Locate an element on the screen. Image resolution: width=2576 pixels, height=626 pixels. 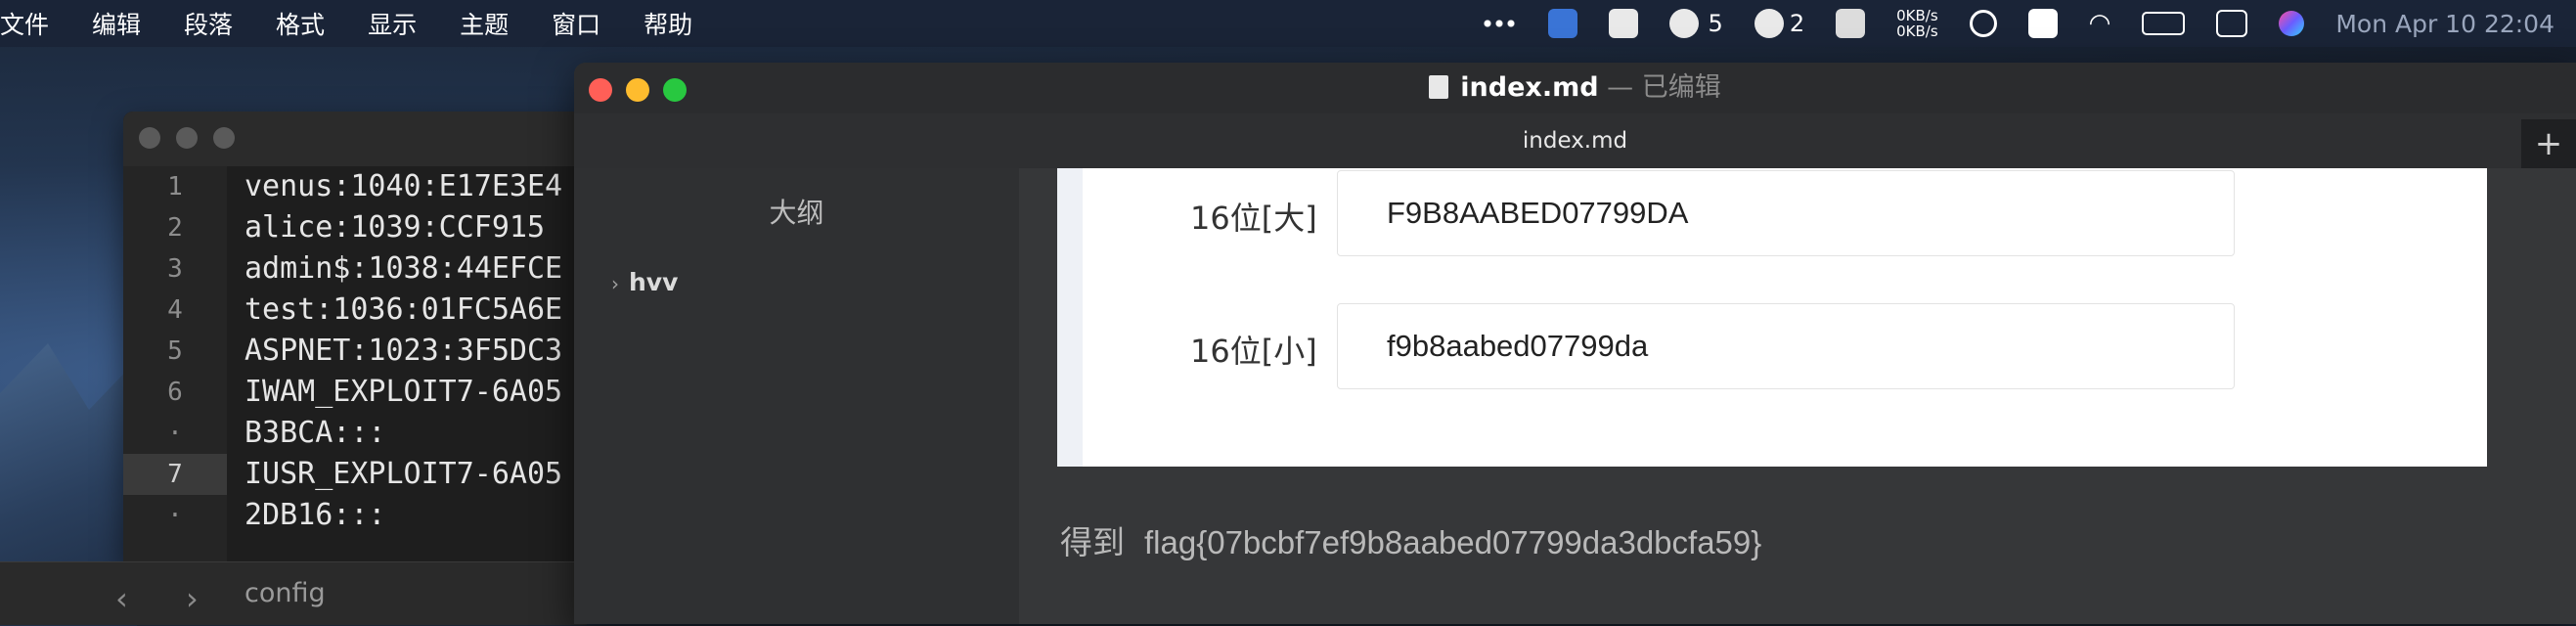
code-line: test:1036:01FC5A6E is located at coordinates (403, 310).